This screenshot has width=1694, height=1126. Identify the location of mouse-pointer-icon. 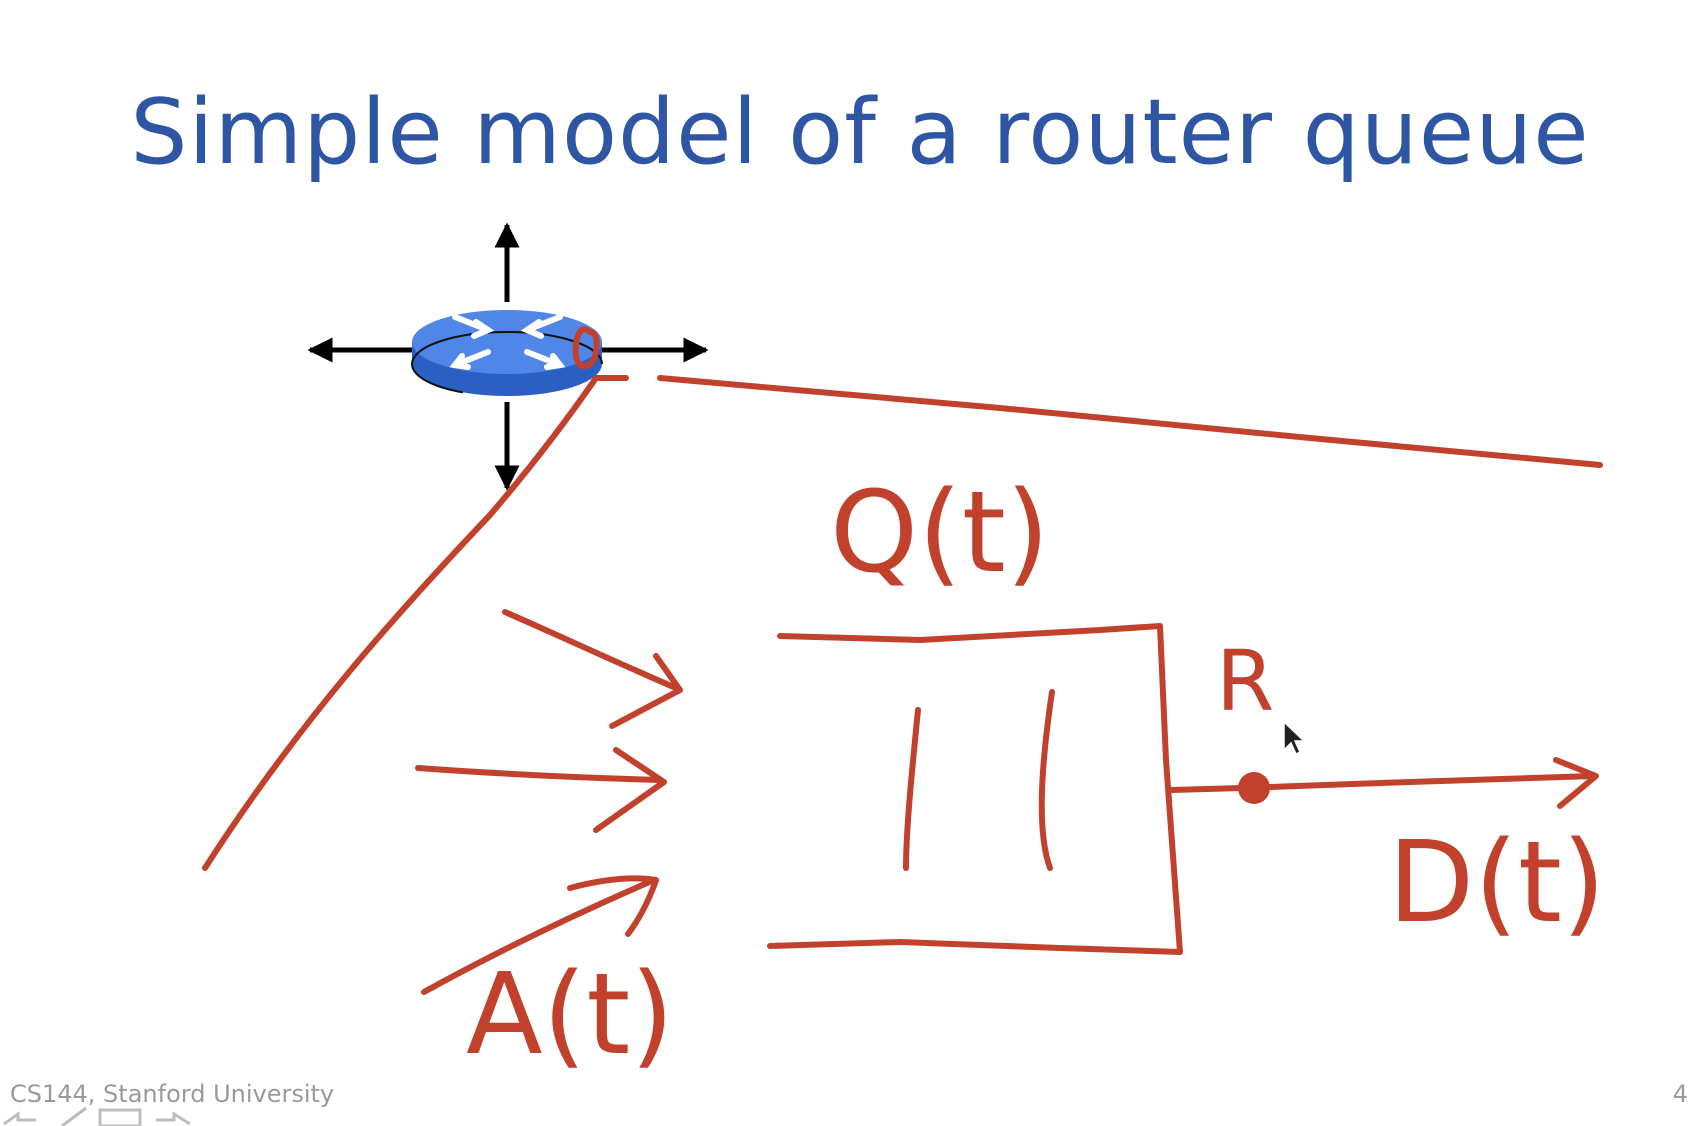
(1294, 738).